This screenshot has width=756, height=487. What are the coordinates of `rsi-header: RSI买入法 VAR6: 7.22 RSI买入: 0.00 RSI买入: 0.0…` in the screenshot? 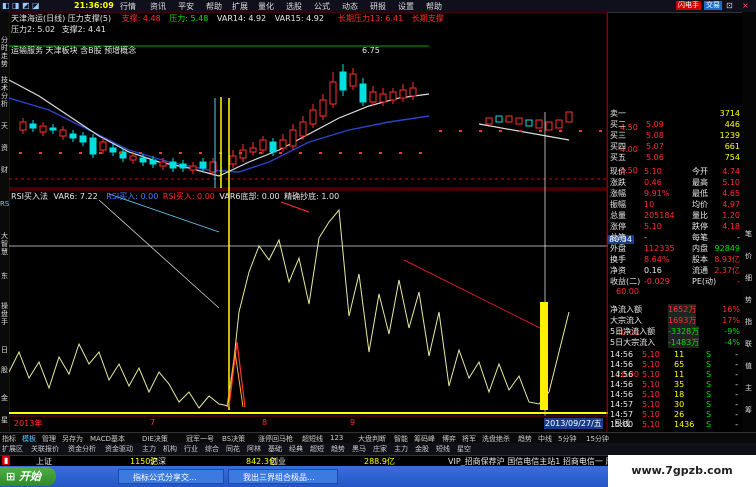 It's located at (175, 196).